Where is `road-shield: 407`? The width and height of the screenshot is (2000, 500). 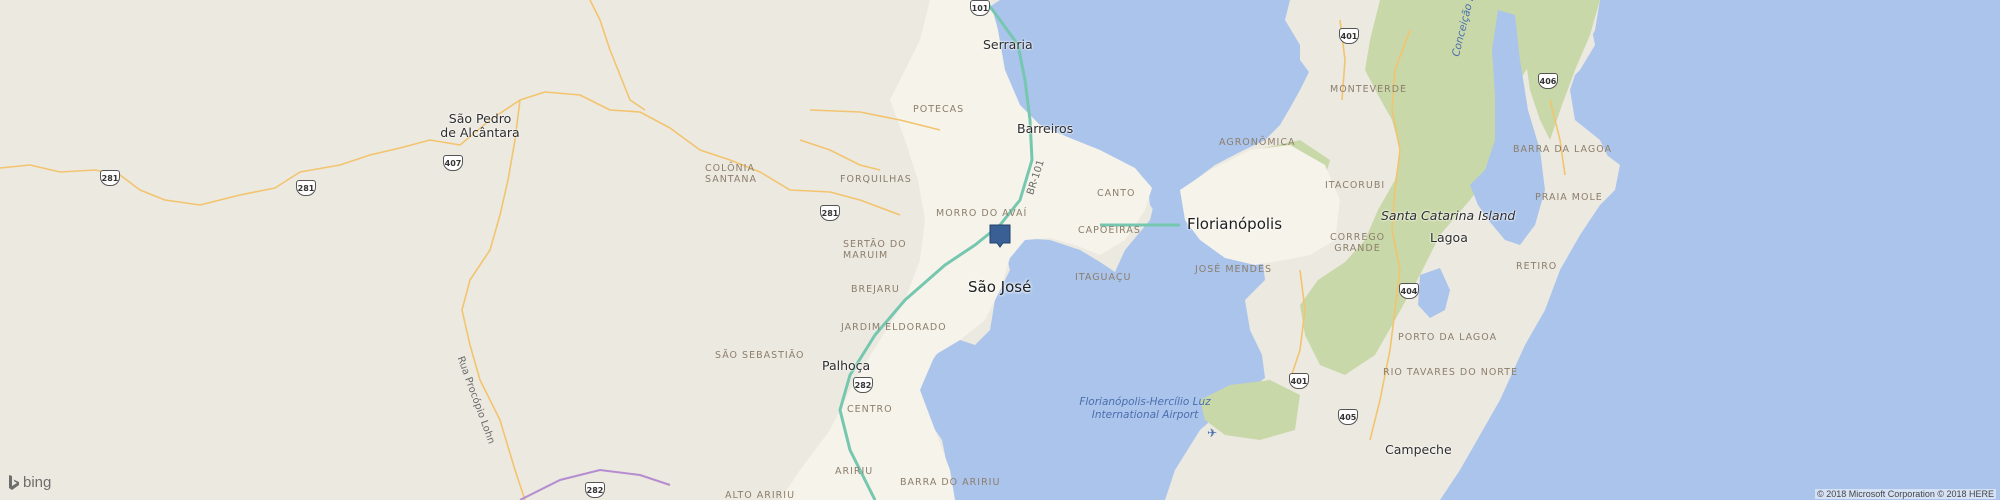 road-shield: 407 is located at coordinates (453, 163).